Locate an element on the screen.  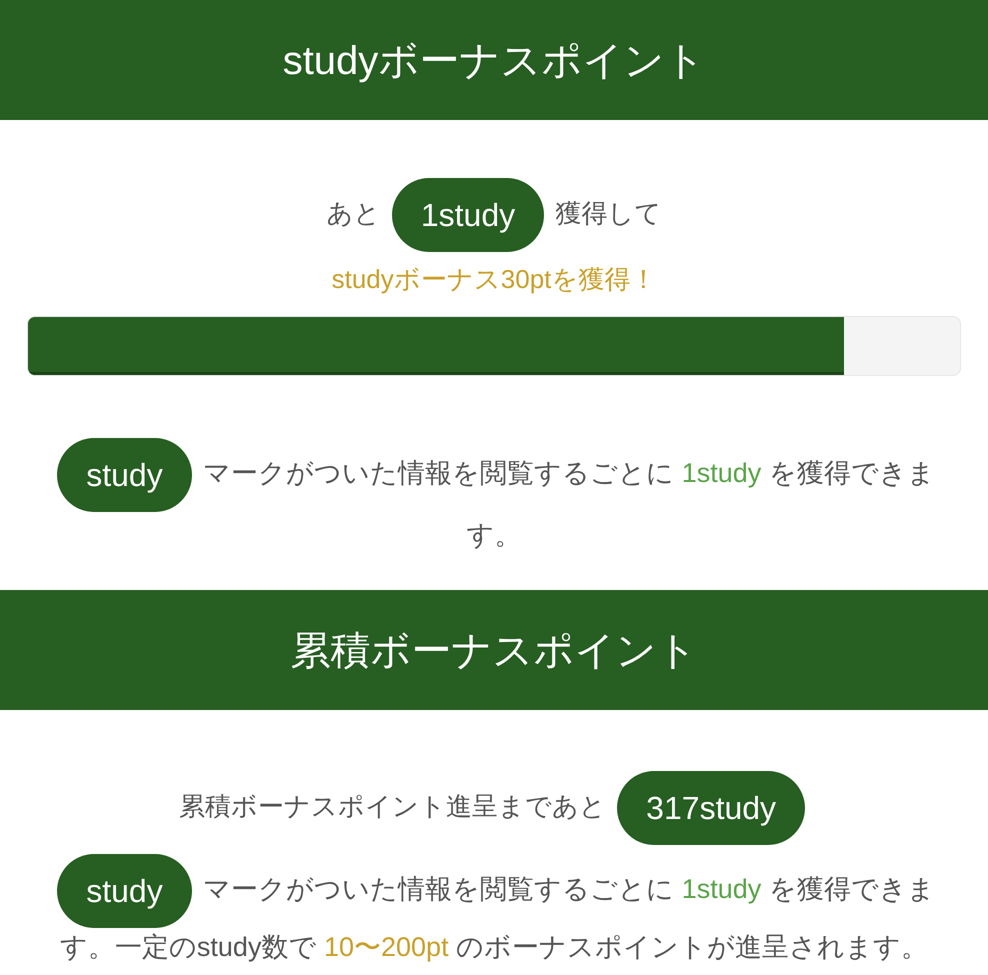
section-title: 累積ボーナスポイント is located at coordinates (494, 651).